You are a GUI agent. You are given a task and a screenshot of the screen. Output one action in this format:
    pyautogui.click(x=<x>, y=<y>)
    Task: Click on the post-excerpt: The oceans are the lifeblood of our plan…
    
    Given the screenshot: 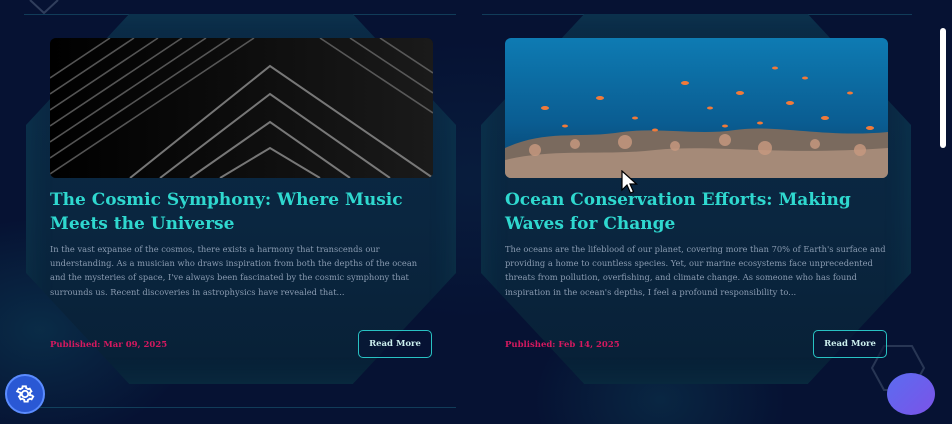 What is the action you would take?
    pyautogui.click(x=695, y=270)
    